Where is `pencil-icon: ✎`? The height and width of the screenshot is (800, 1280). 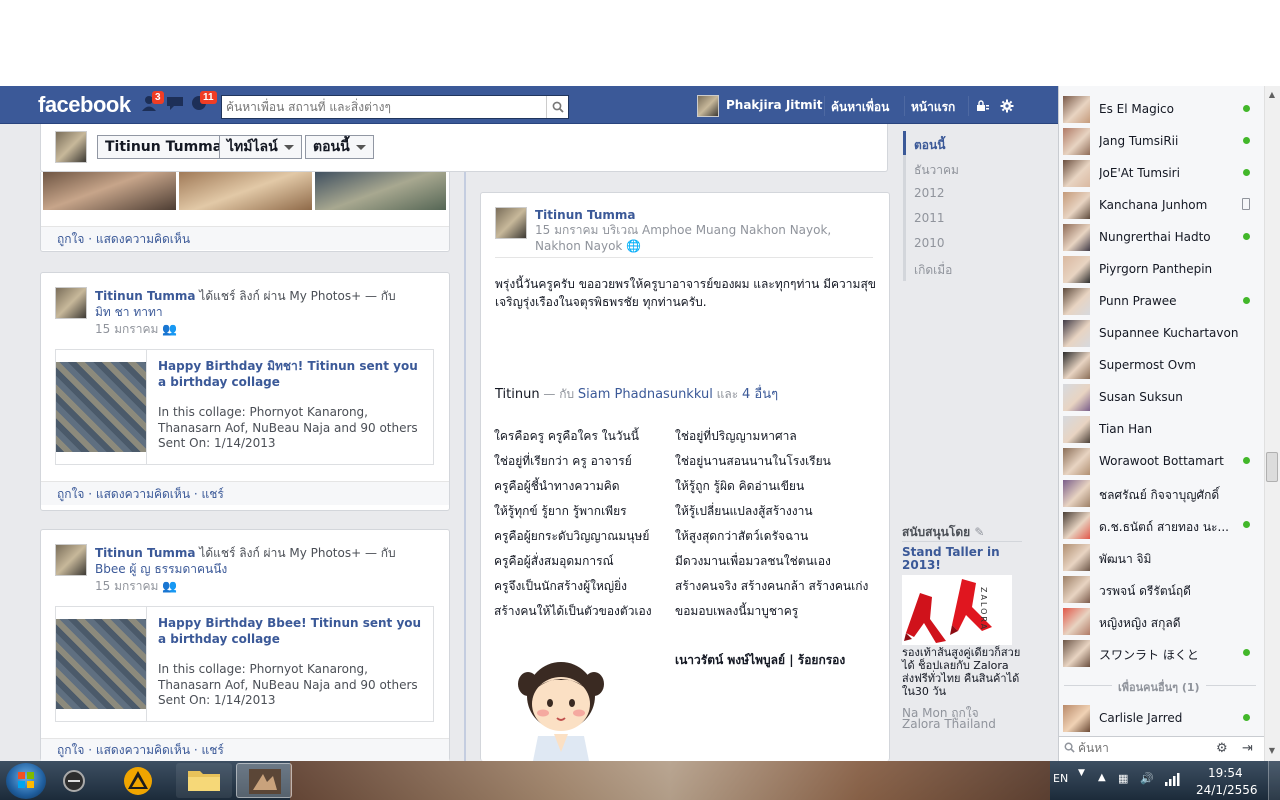
pencil-icon: ✎ is located at coordinates (979, 532).